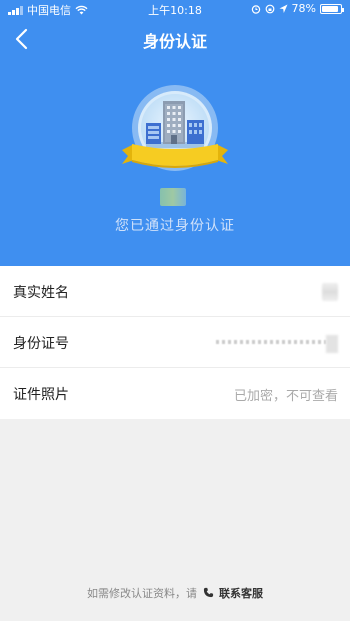  I want to click on verified-building-badge-icon, so click(175, 128).